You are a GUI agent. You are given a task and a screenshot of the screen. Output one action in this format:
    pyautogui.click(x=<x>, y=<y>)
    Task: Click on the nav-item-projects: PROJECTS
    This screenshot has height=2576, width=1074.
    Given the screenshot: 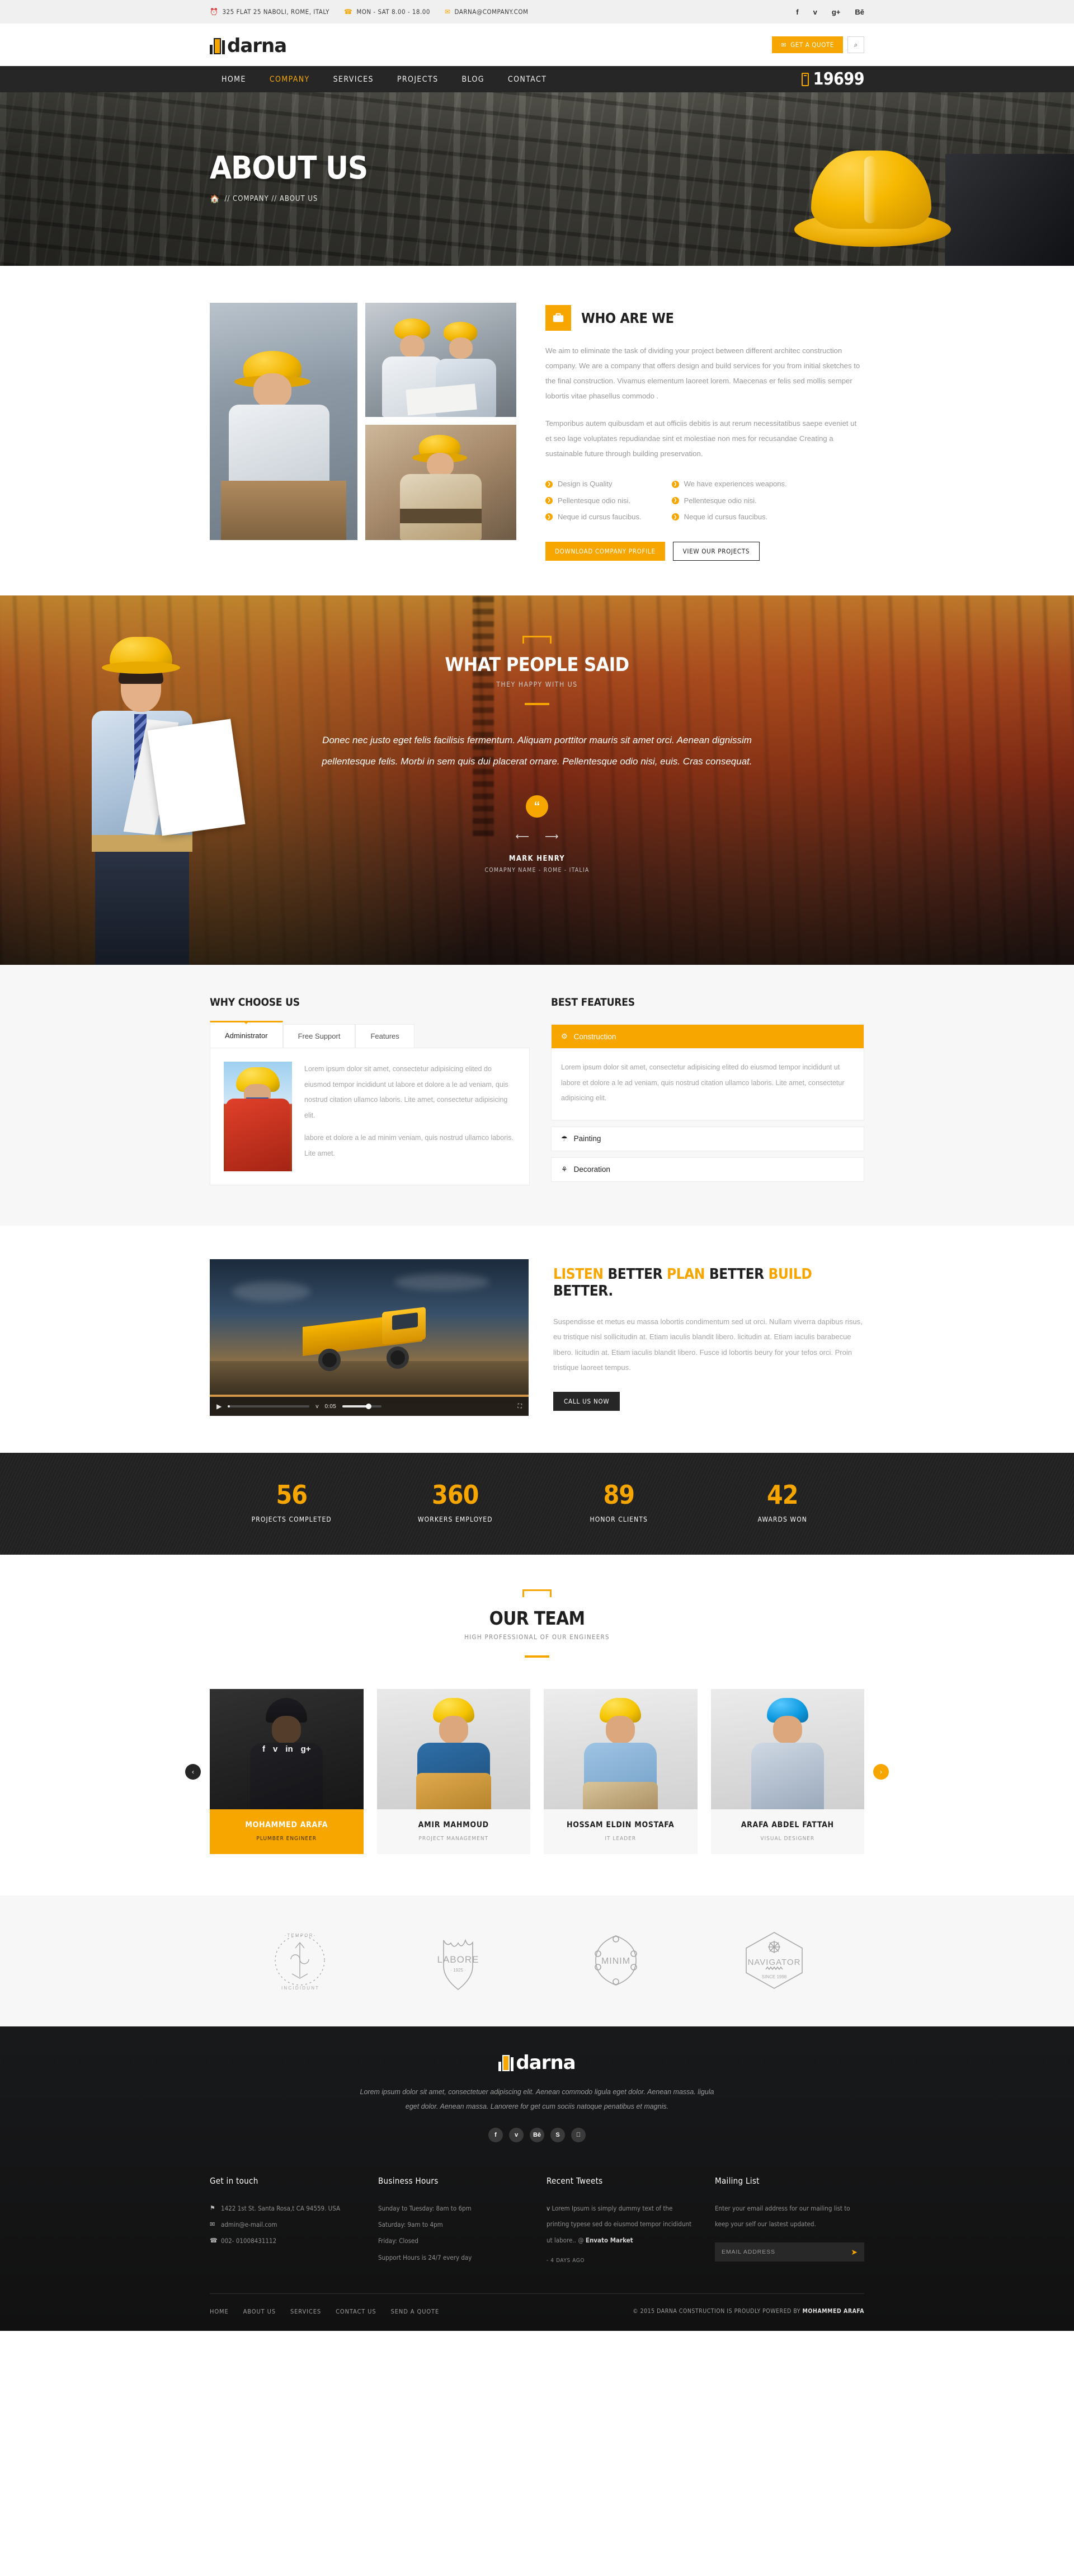 What is the action you would take?
    pyautogui.click(x=417, y=79)
    